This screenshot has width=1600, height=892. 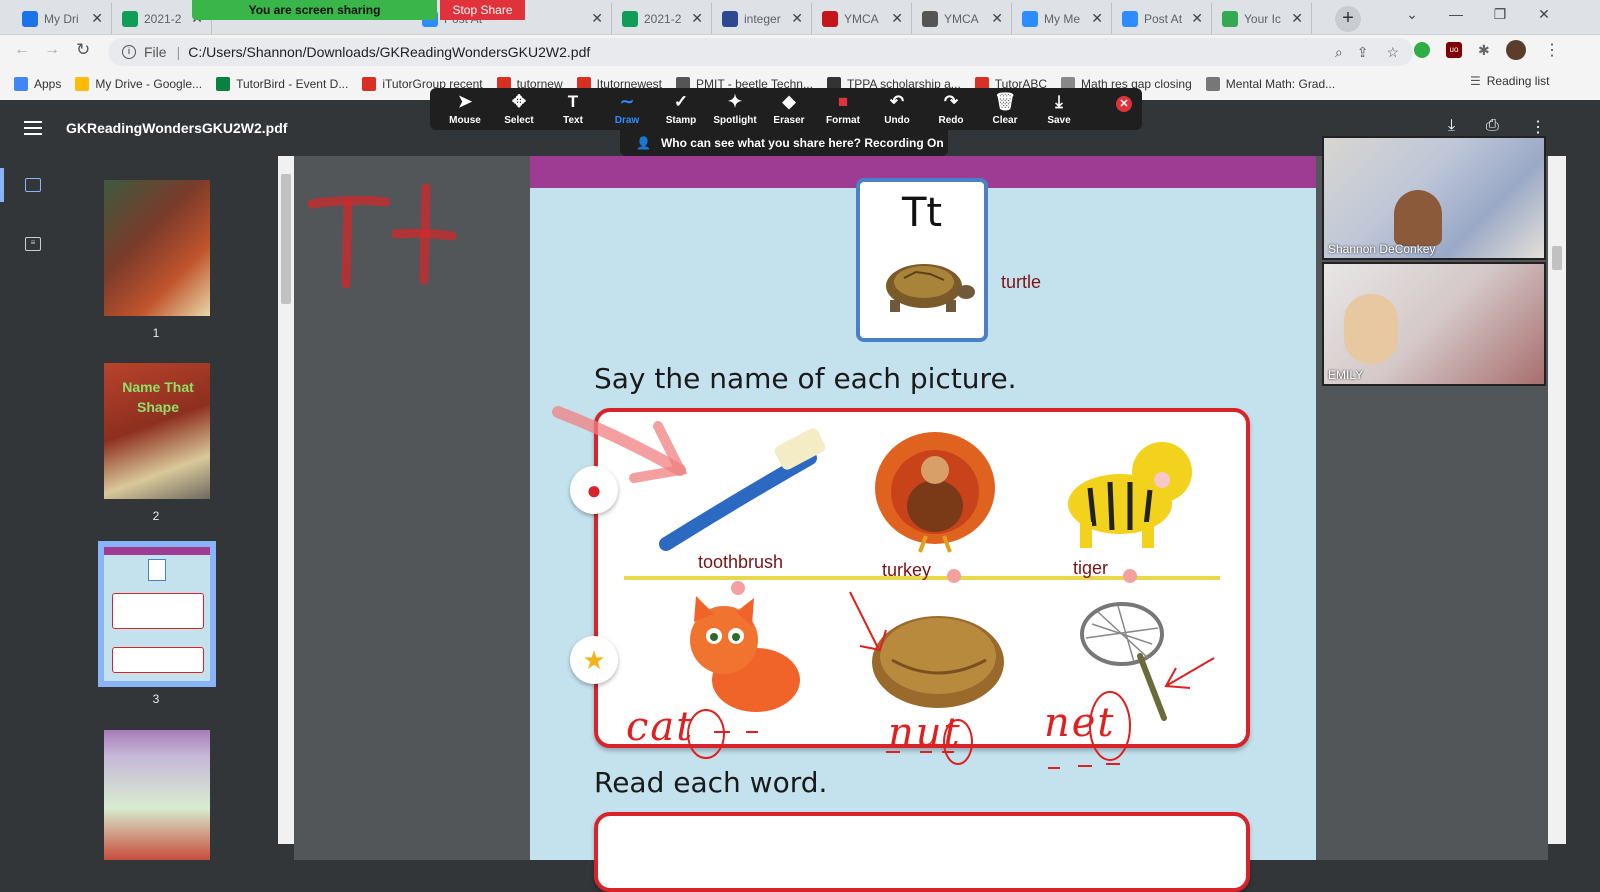 What do you see at coordinates (33, 244) in the screenshot?
I see `outline-view-icon: ≡` at bounding box center [33, 244].